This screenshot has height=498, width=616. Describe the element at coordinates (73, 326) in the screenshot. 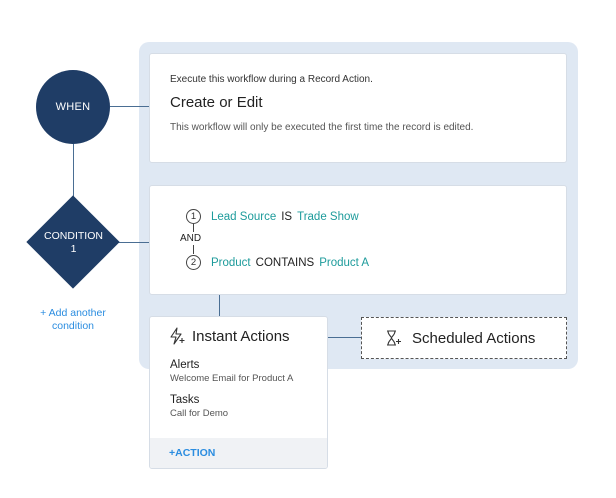

I see `add-condition-line2: condition` at that location.